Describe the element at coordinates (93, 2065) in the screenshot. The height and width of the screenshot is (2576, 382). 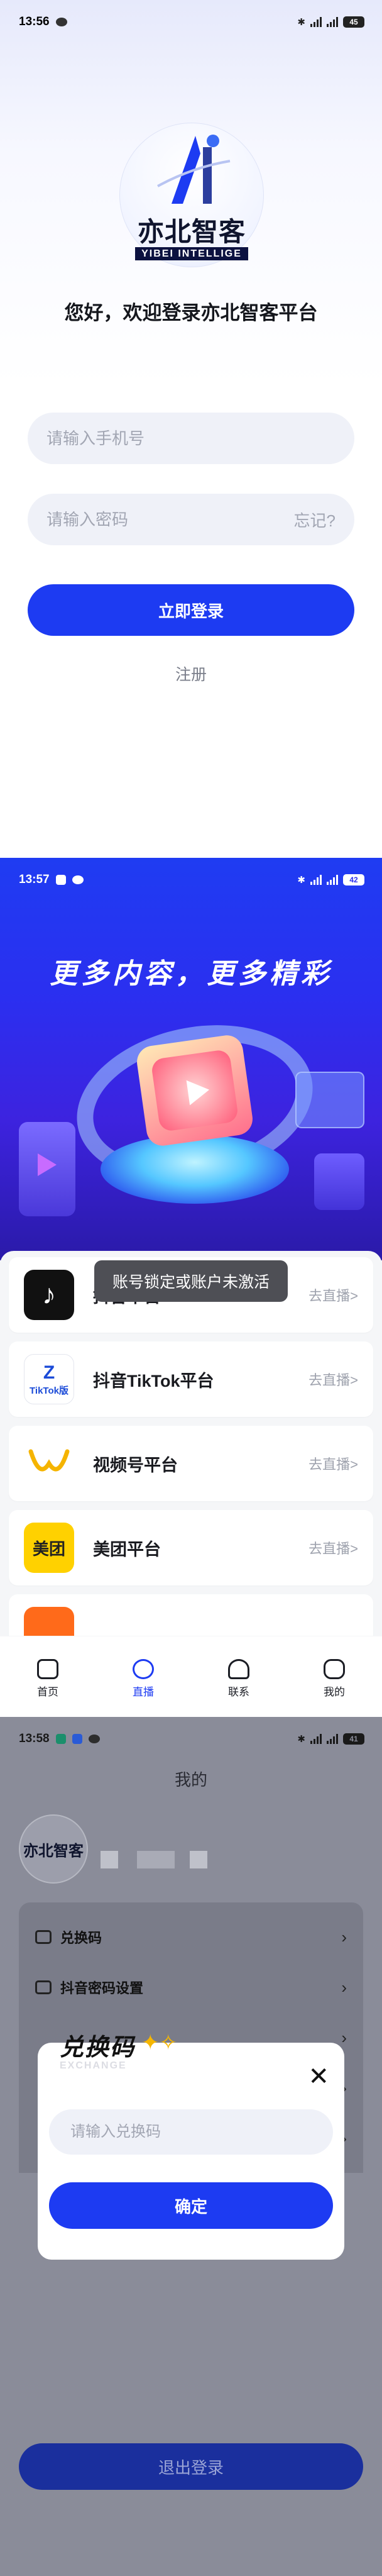
I see `modal-subtitle: EXCHANGE` at that location.